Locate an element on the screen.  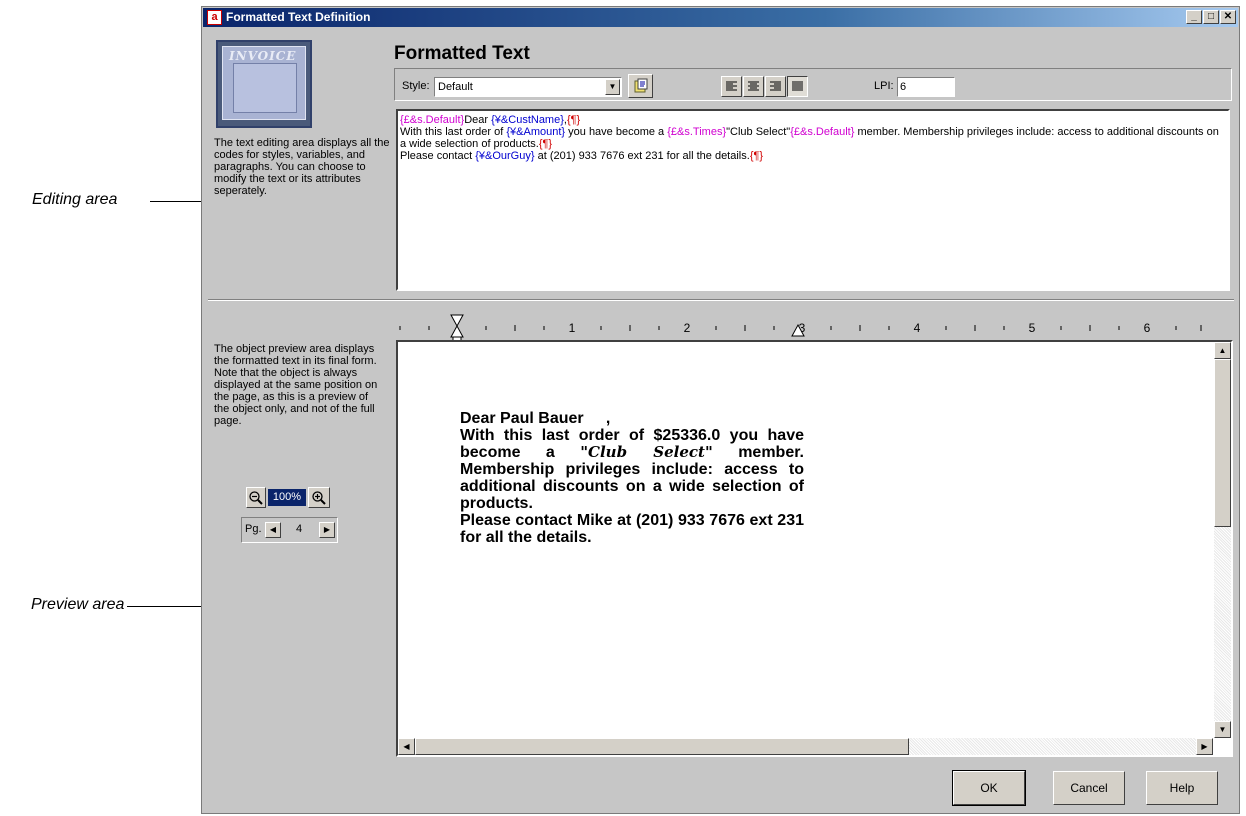
next-page-button: ▶ is located at coordinates (327, 530).